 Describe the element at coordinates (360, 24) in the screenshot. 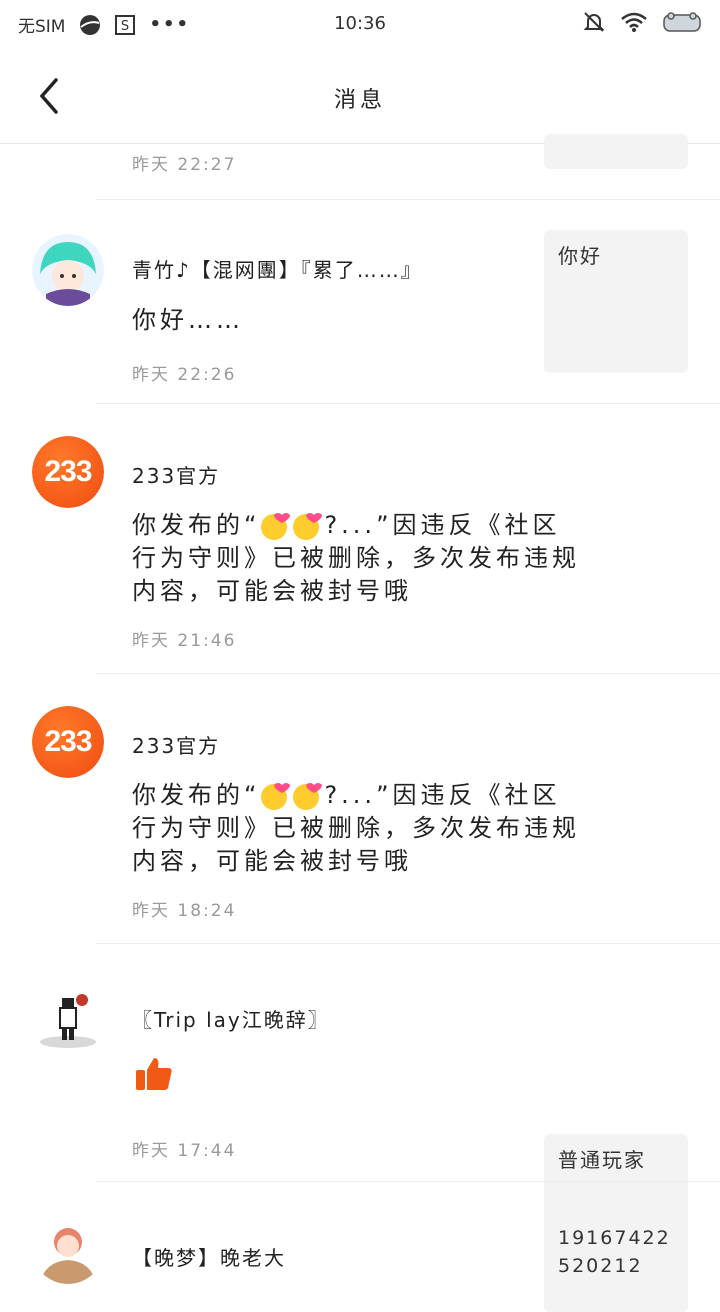

I see `status-bar: 无SIM S ••• 10:36` at that location.